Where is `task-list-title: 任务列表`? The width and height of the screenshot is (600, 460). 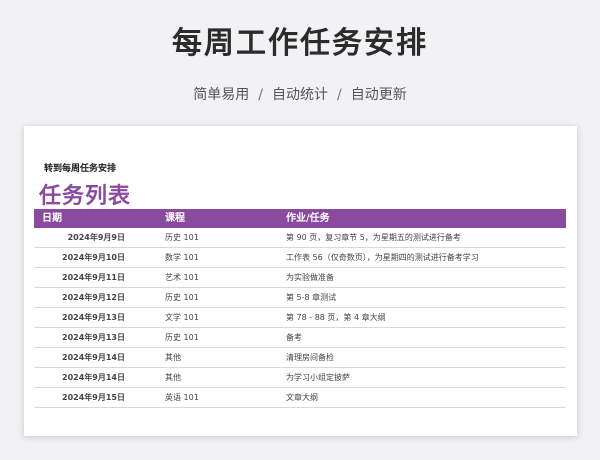
task-list-title: 任务列表 is located at coordinates (85, 196).